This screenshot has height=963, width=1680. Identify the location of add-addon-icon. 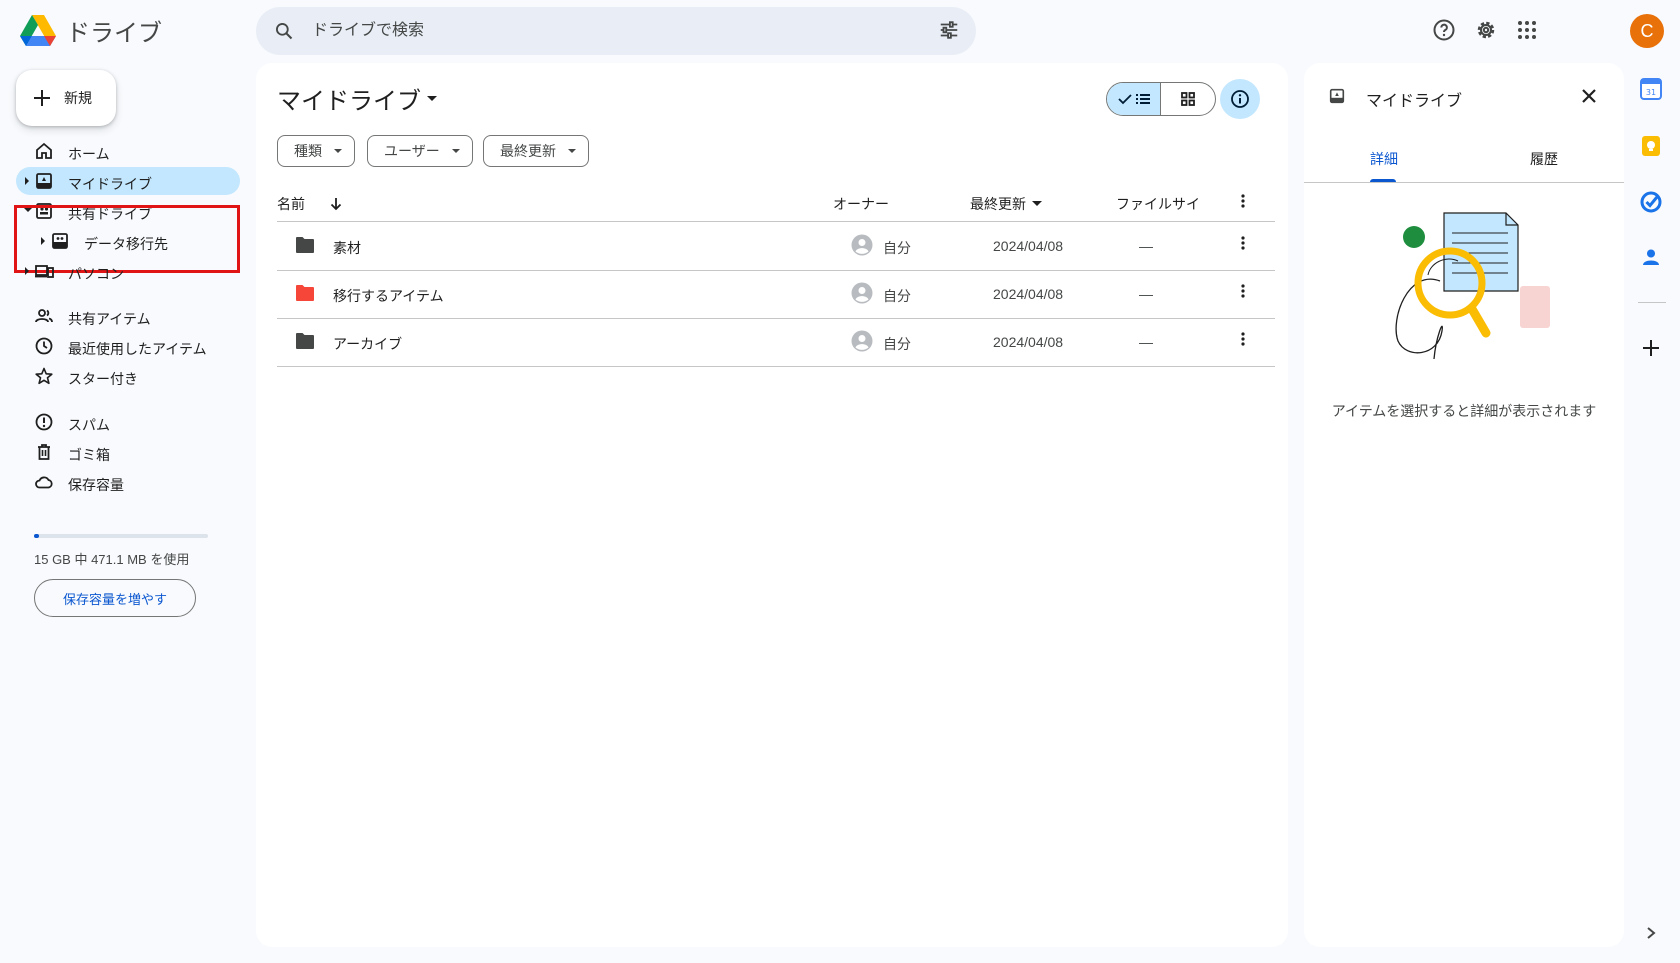
(1651, 348).